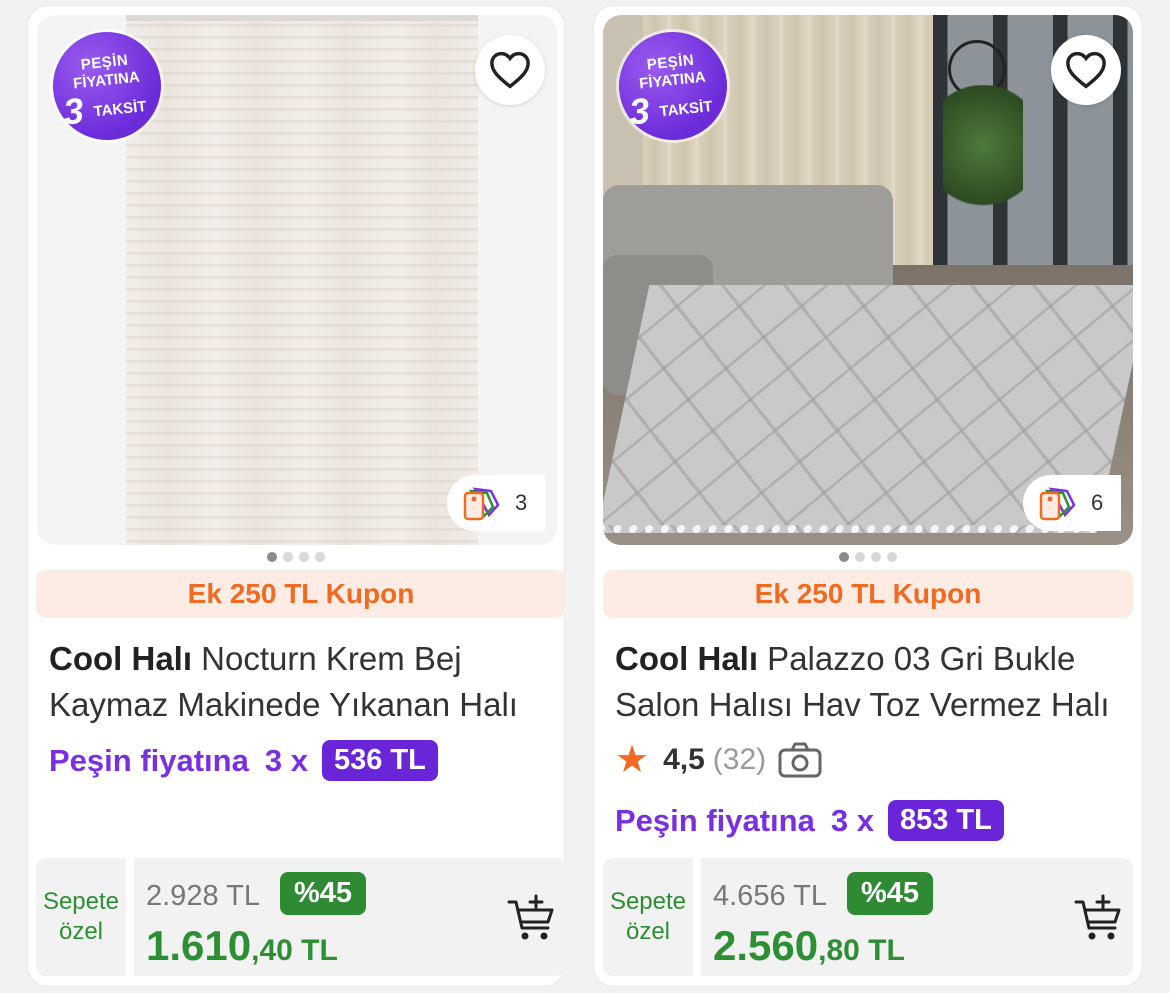 This screenshot has height=993, width=1170. I want to click on sale-price-cents: ,40 TL, so click(294, 950).